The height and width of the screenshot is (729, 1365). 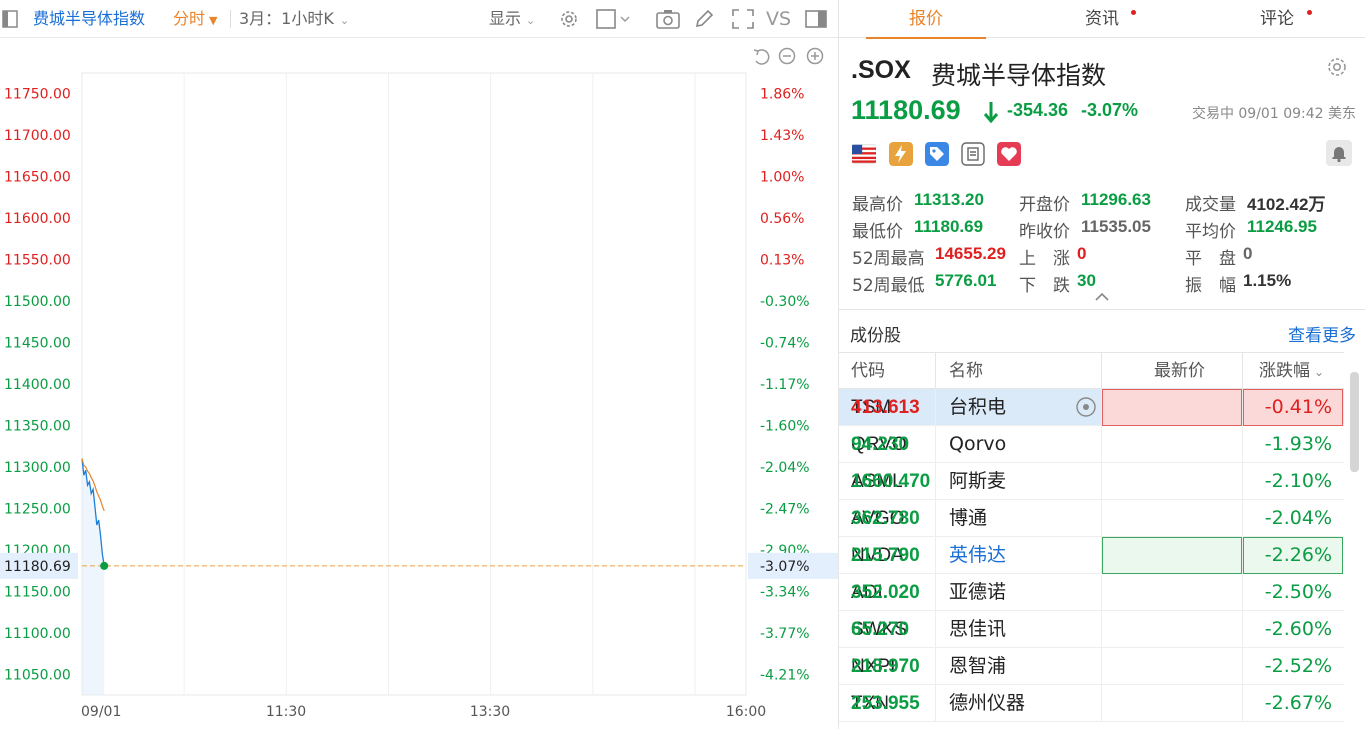 I want to click on lightning-badge-icon, so click(x=901, y=154).